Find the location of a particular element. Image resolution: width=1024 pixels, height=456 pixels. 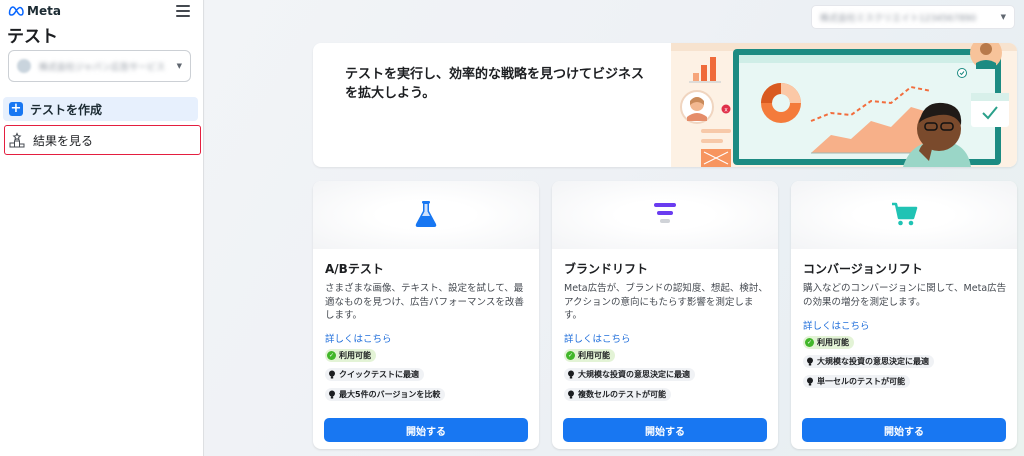

brand-name: Meta is located at coordinates (44, 11).